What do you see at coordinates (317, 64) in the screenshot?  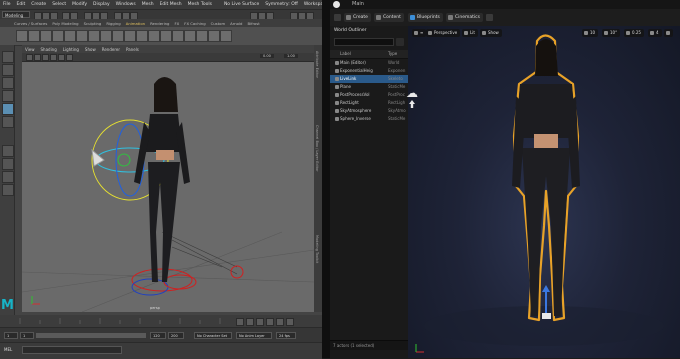 I see `attribute-editor-tab: Attribute Editor` at bounding box center [317, 64].